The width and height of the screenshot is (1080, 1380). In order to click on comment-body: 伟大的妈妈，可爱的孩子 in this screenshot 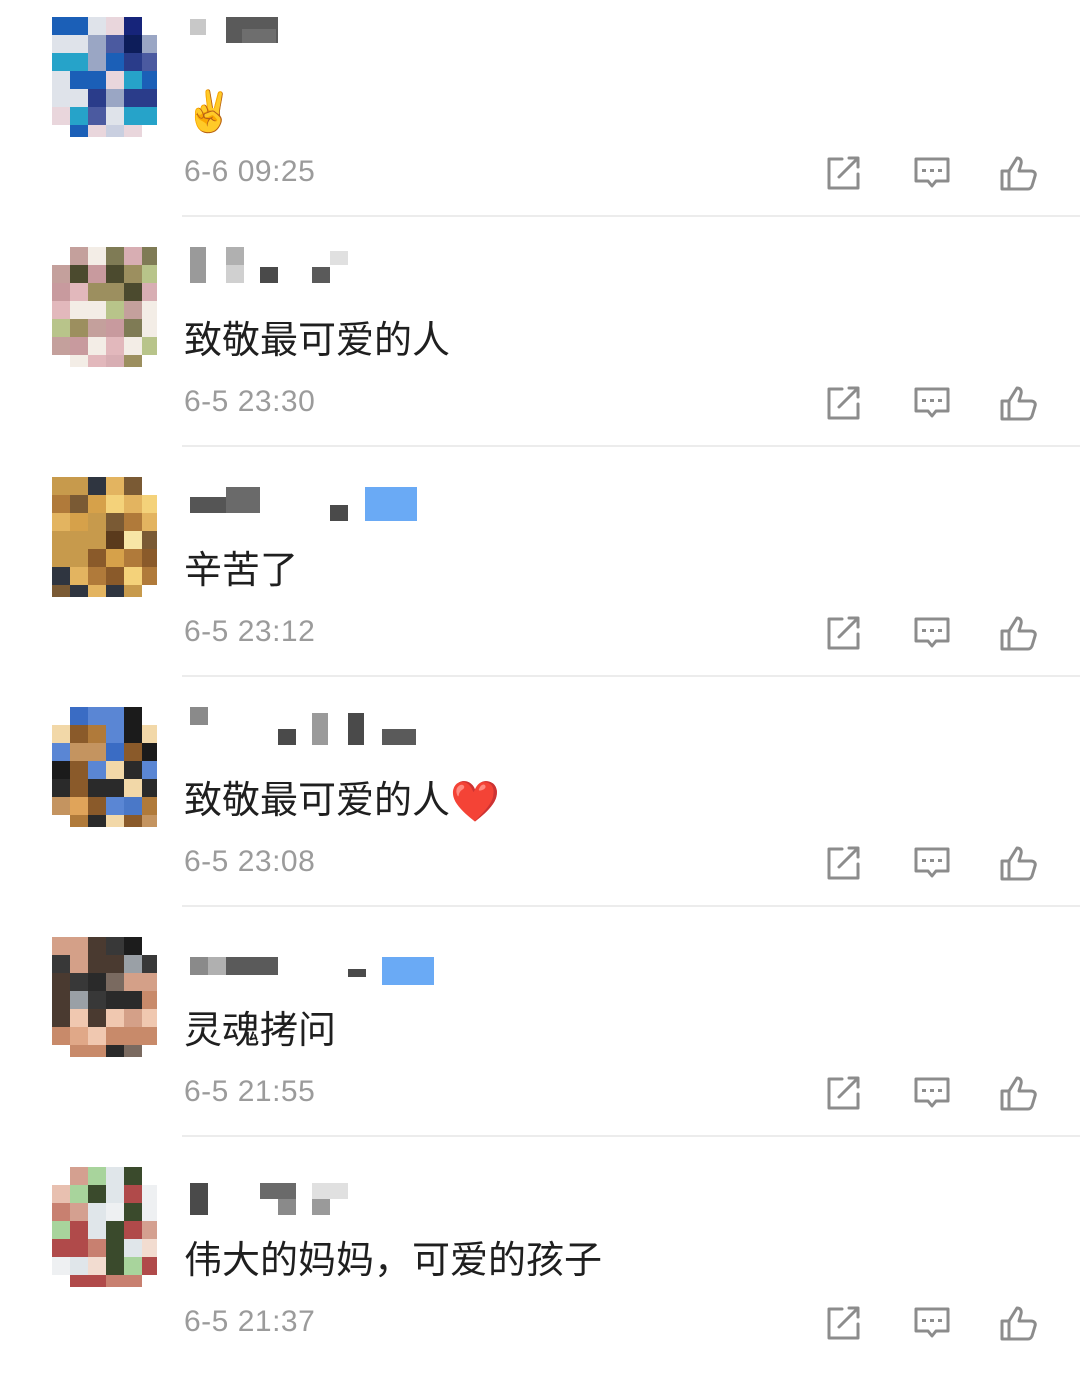, I will do `click(393, 1260)`.